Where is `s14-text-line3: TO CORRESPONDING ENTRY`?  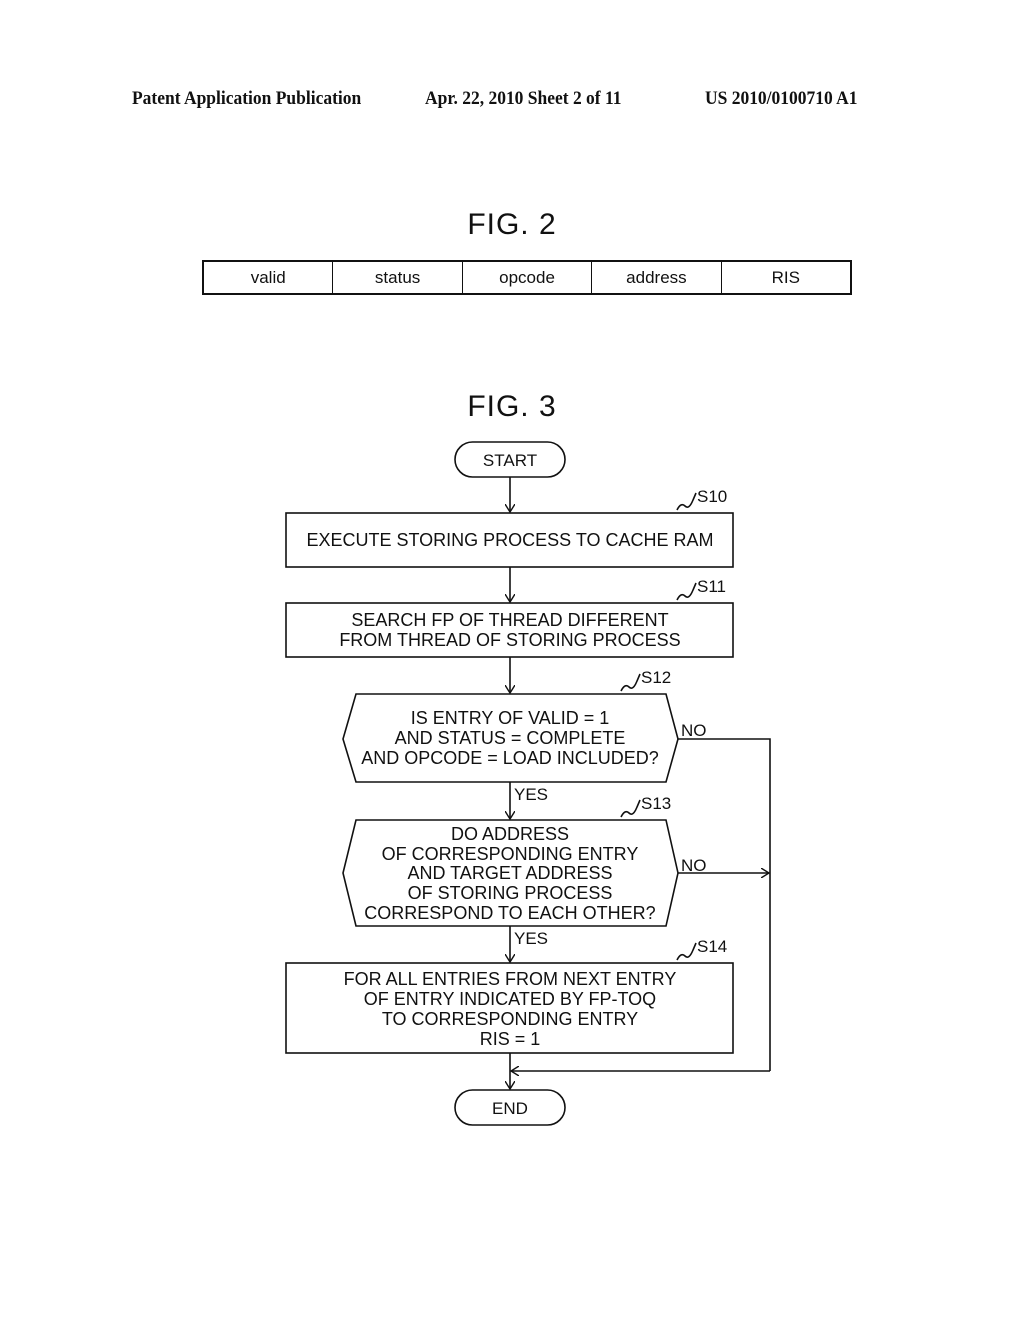
s14-text-line3: TO CORRESPONDING ENTRY is located at coordinates (510, 1019).